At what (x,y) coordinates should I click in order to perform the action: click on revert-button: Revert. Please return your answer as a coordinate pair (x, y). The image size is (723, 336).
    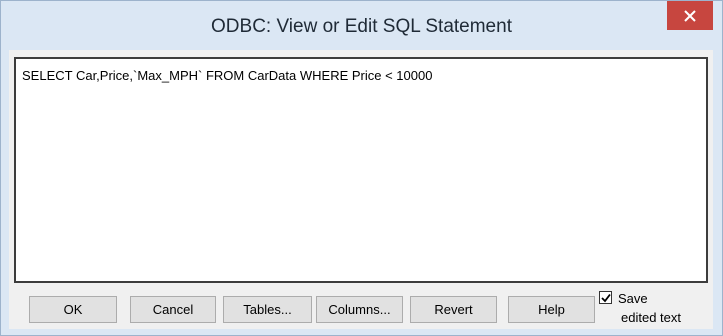
    Looking at the image, I should click on (453, 309).